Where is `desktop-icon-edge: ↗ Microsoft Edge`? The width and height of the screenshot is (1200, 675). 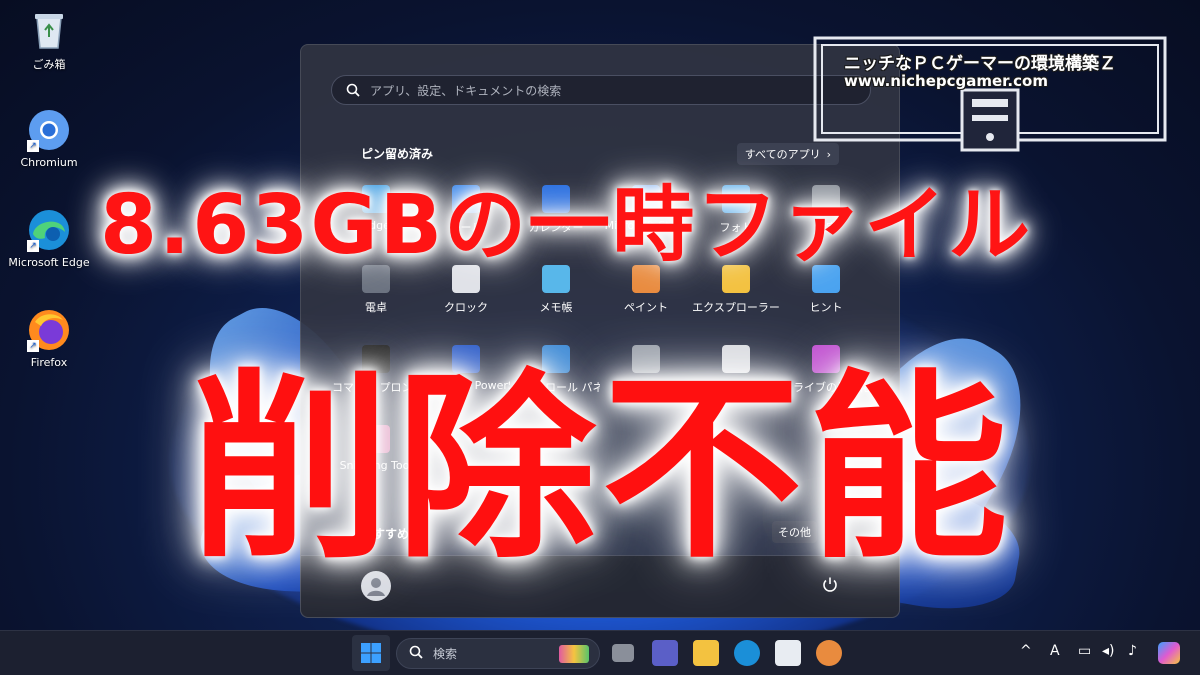
desktop-icon-edge: ↗ Microsoft Edge is located at coordinates (49, 238).